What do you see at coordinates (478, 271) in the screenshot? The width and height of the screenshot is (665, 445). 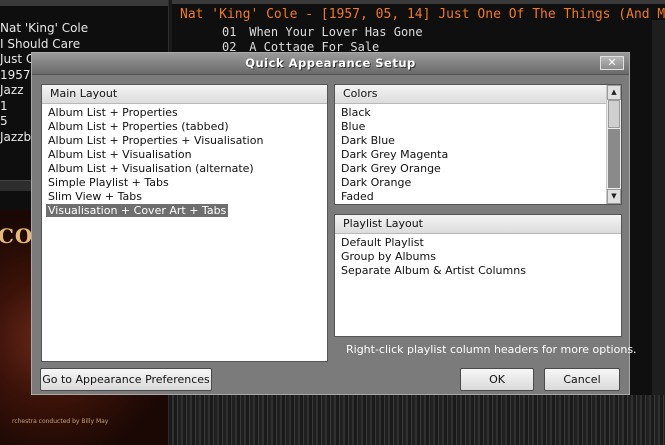 I see `playlist-layout-item: Separate Album & Artist Columns` at bounding box center [478, 271].